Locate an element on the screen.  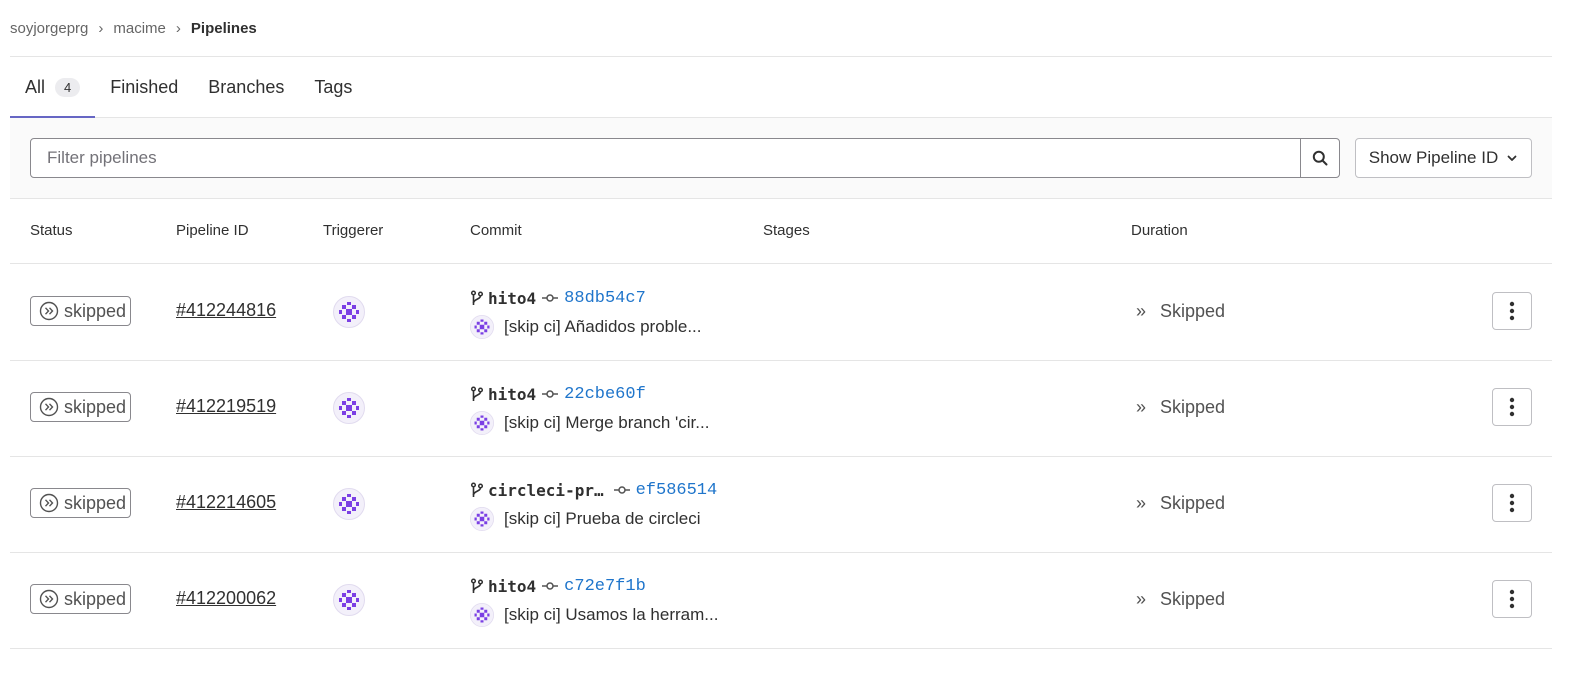
search-icon is located at coordinates (1320, 158).